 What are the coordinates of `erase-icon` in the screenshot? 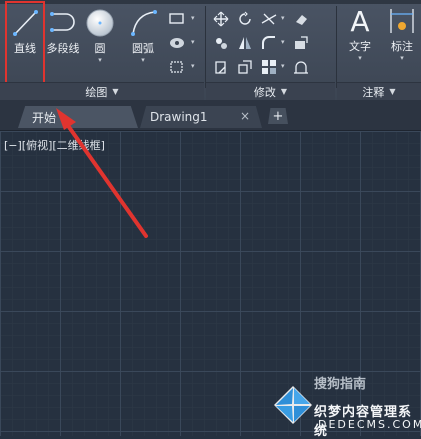 It's located at (301, 19).